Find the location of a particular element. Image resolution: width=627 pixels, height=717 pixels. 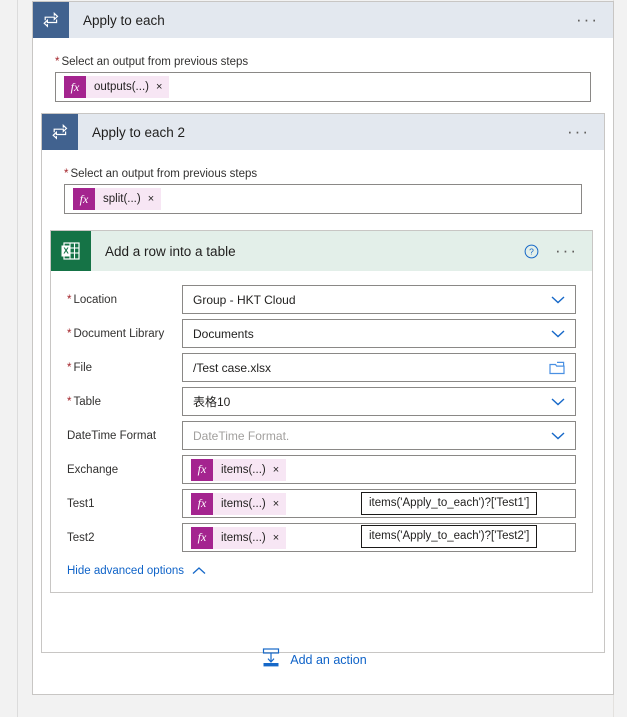

field-label-location: * Location is located at coordinates (92, 299).